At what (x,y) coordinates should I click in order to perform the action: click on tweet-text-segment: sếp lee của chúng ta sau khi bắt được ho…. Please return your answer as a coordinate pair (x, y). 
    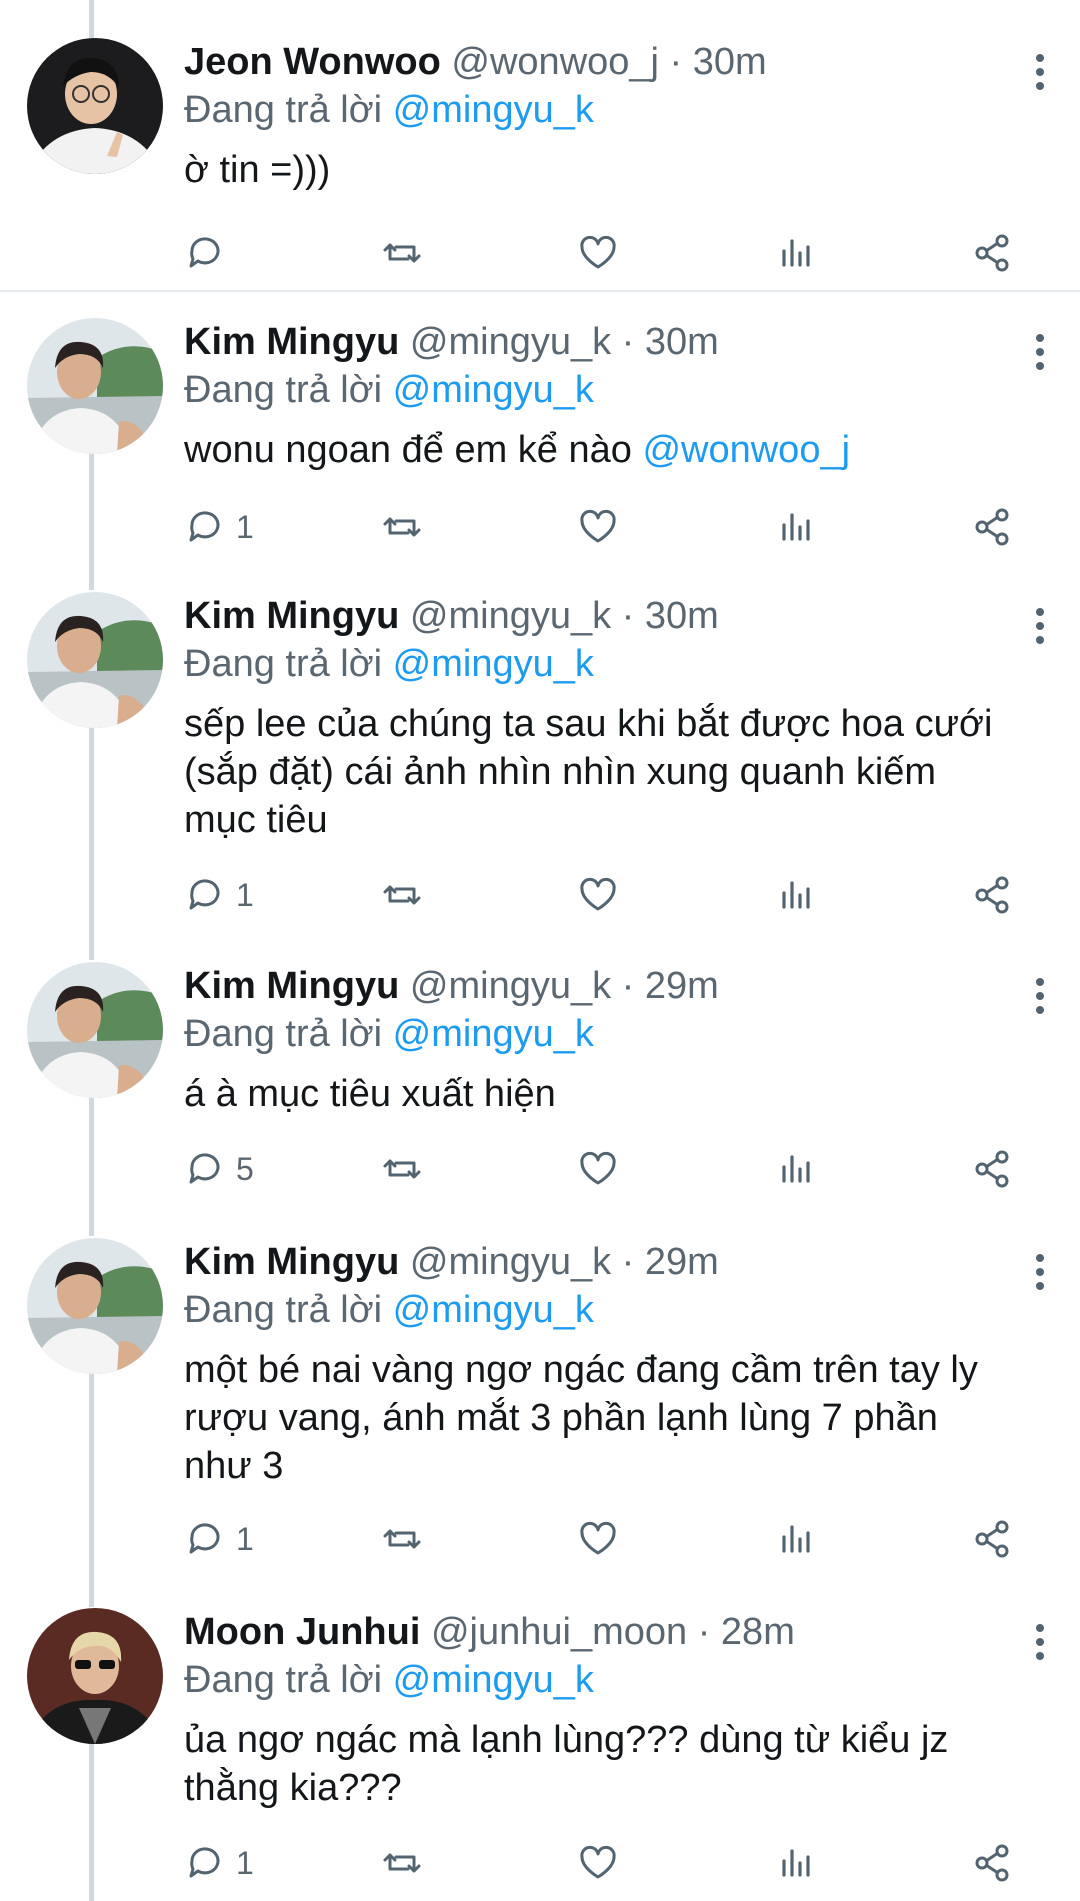
    Looking at the image, I should click on (588, 724).